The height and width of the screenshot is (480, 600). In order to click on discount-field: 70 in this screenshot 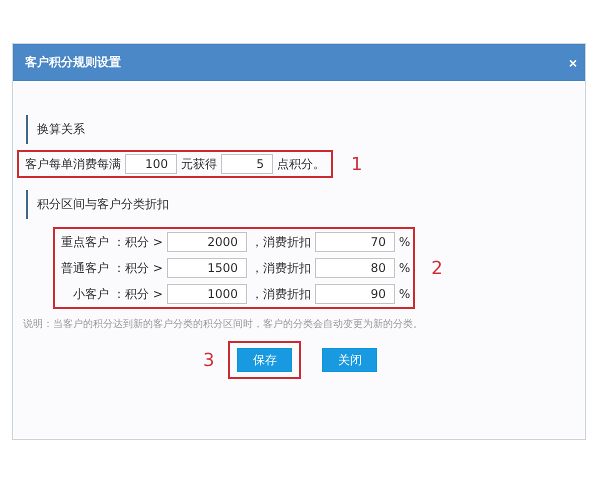, I will do `click(354, 242)`.